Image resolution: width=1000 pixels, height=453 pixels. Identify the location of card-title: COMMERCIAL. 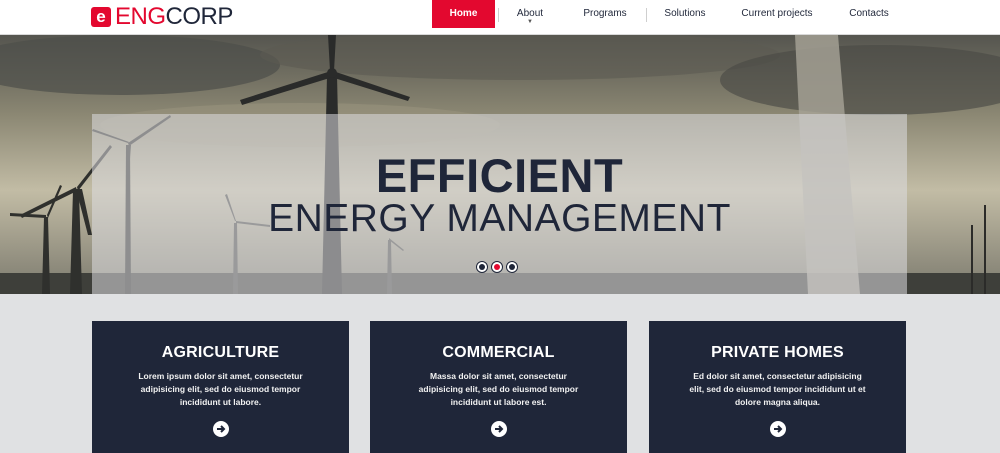
(498, 352).